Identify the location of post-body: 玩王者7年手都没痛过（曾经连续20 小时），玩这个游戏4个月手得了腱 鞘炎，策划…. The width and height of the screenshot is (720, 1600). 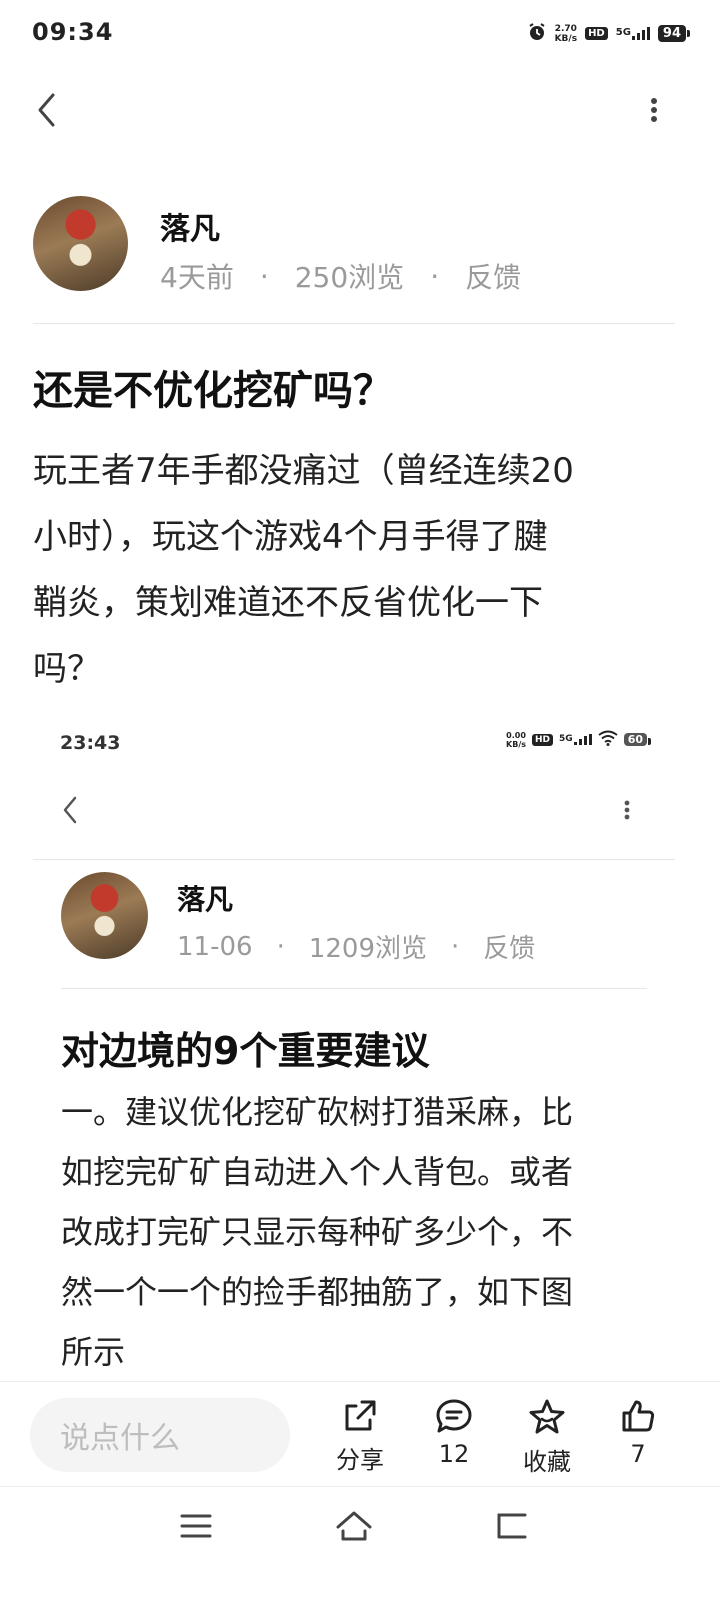
(303, 570).